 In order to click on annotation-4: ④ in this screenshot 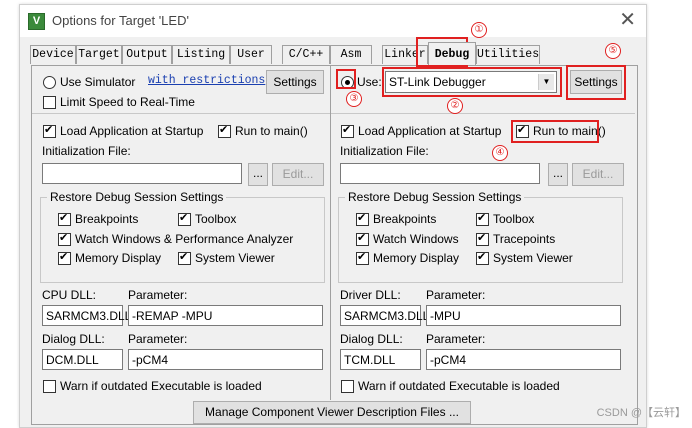, I will do `click(500, 153)`.